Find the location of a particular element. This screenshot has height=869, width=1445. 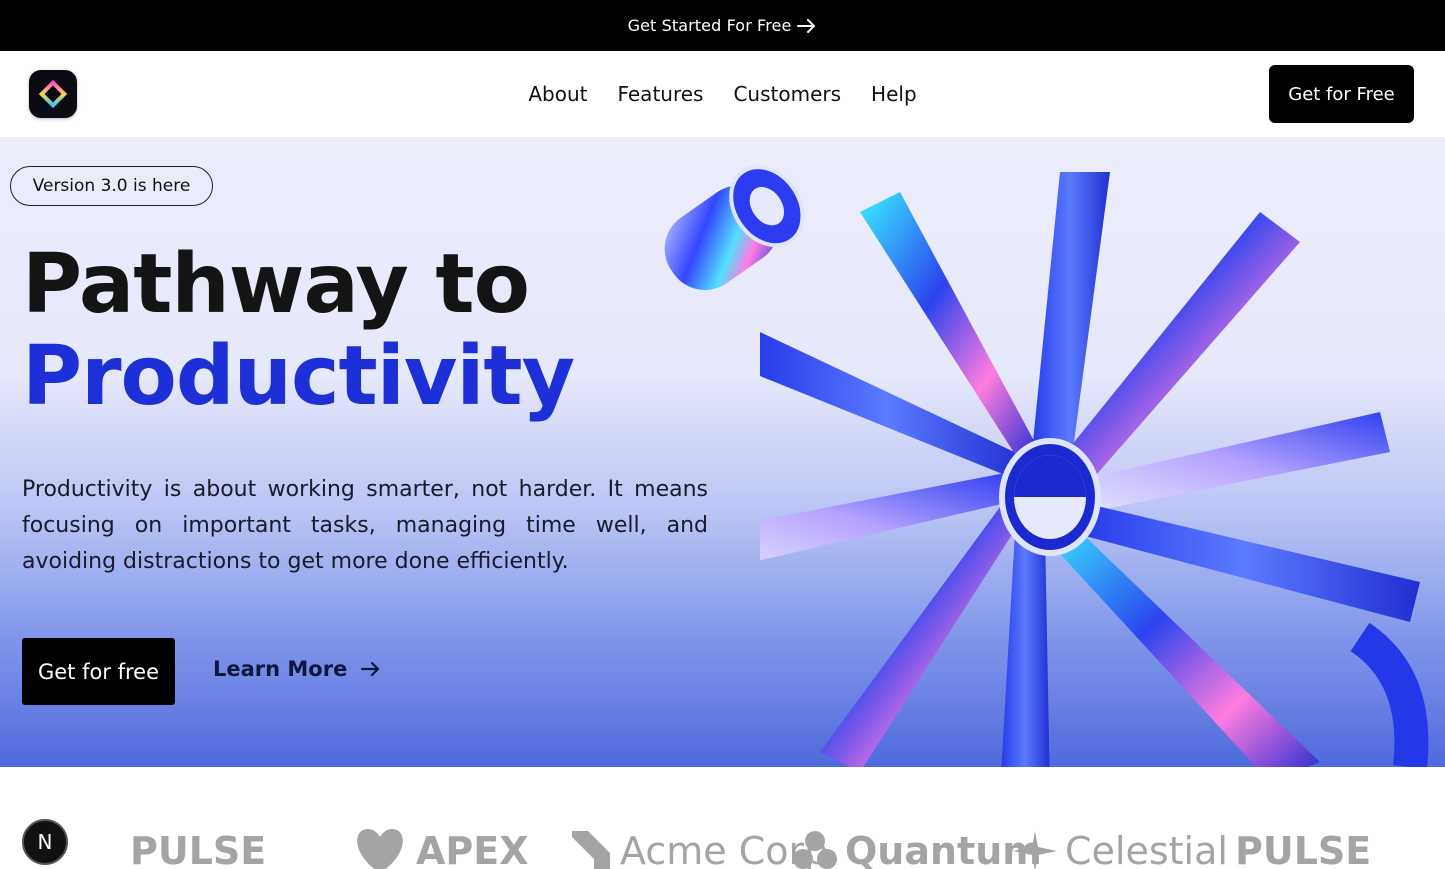

announcement-label: Get Started For Free is located at coordinates (709, 25).